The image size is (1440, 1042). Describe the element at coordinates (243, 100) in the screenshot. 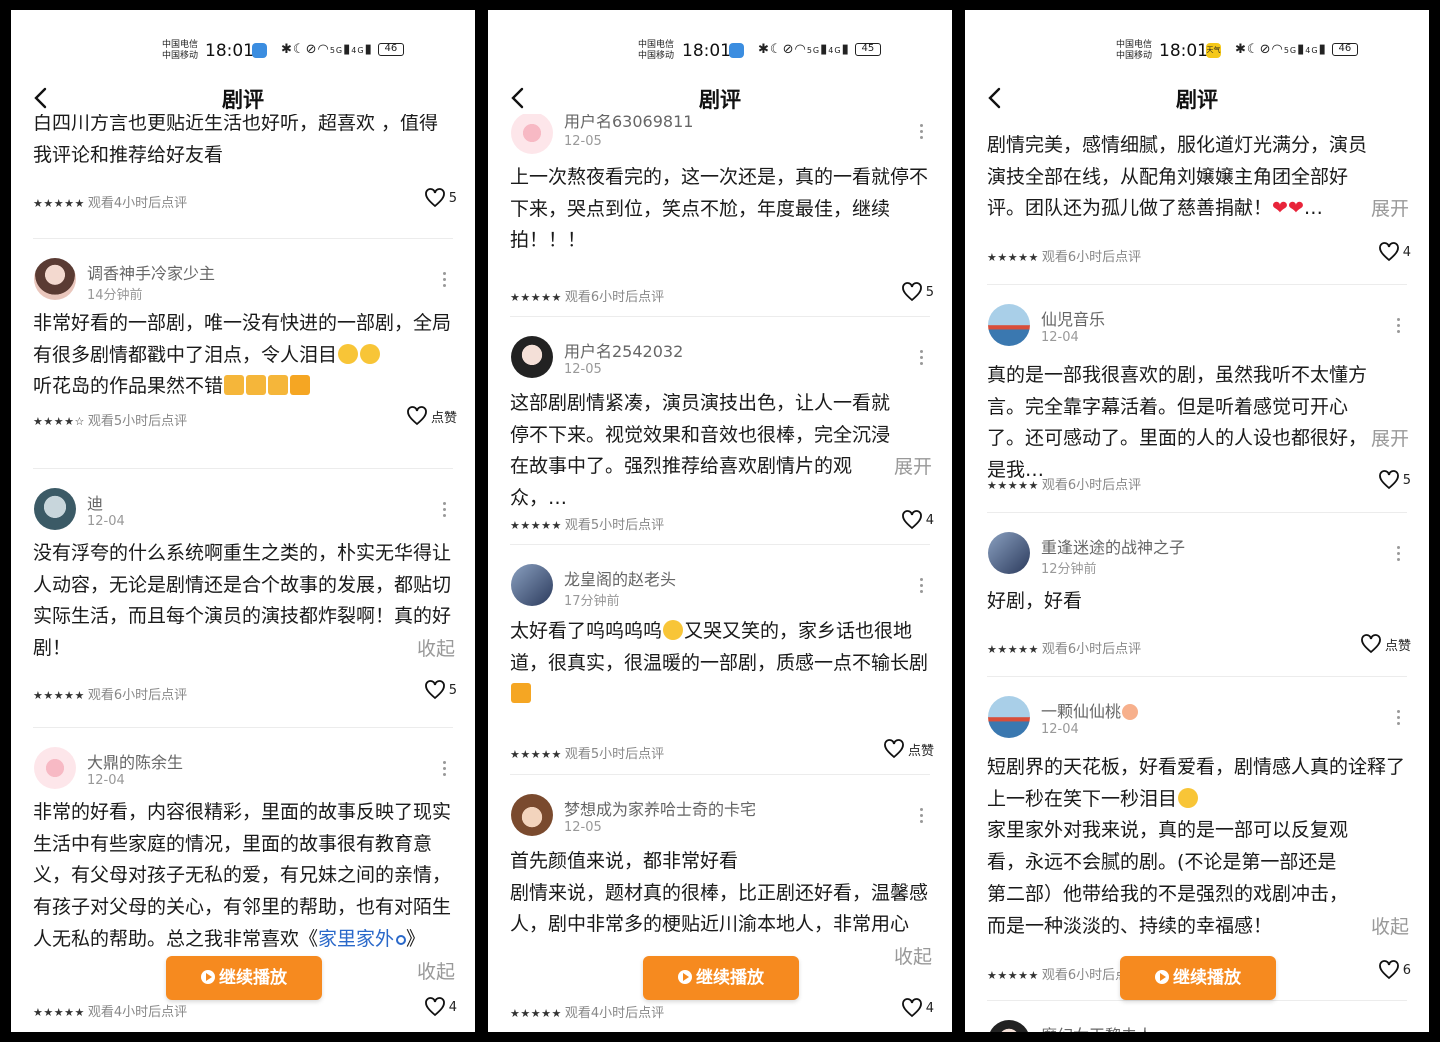

I see `page-title: 剧评` at that location.